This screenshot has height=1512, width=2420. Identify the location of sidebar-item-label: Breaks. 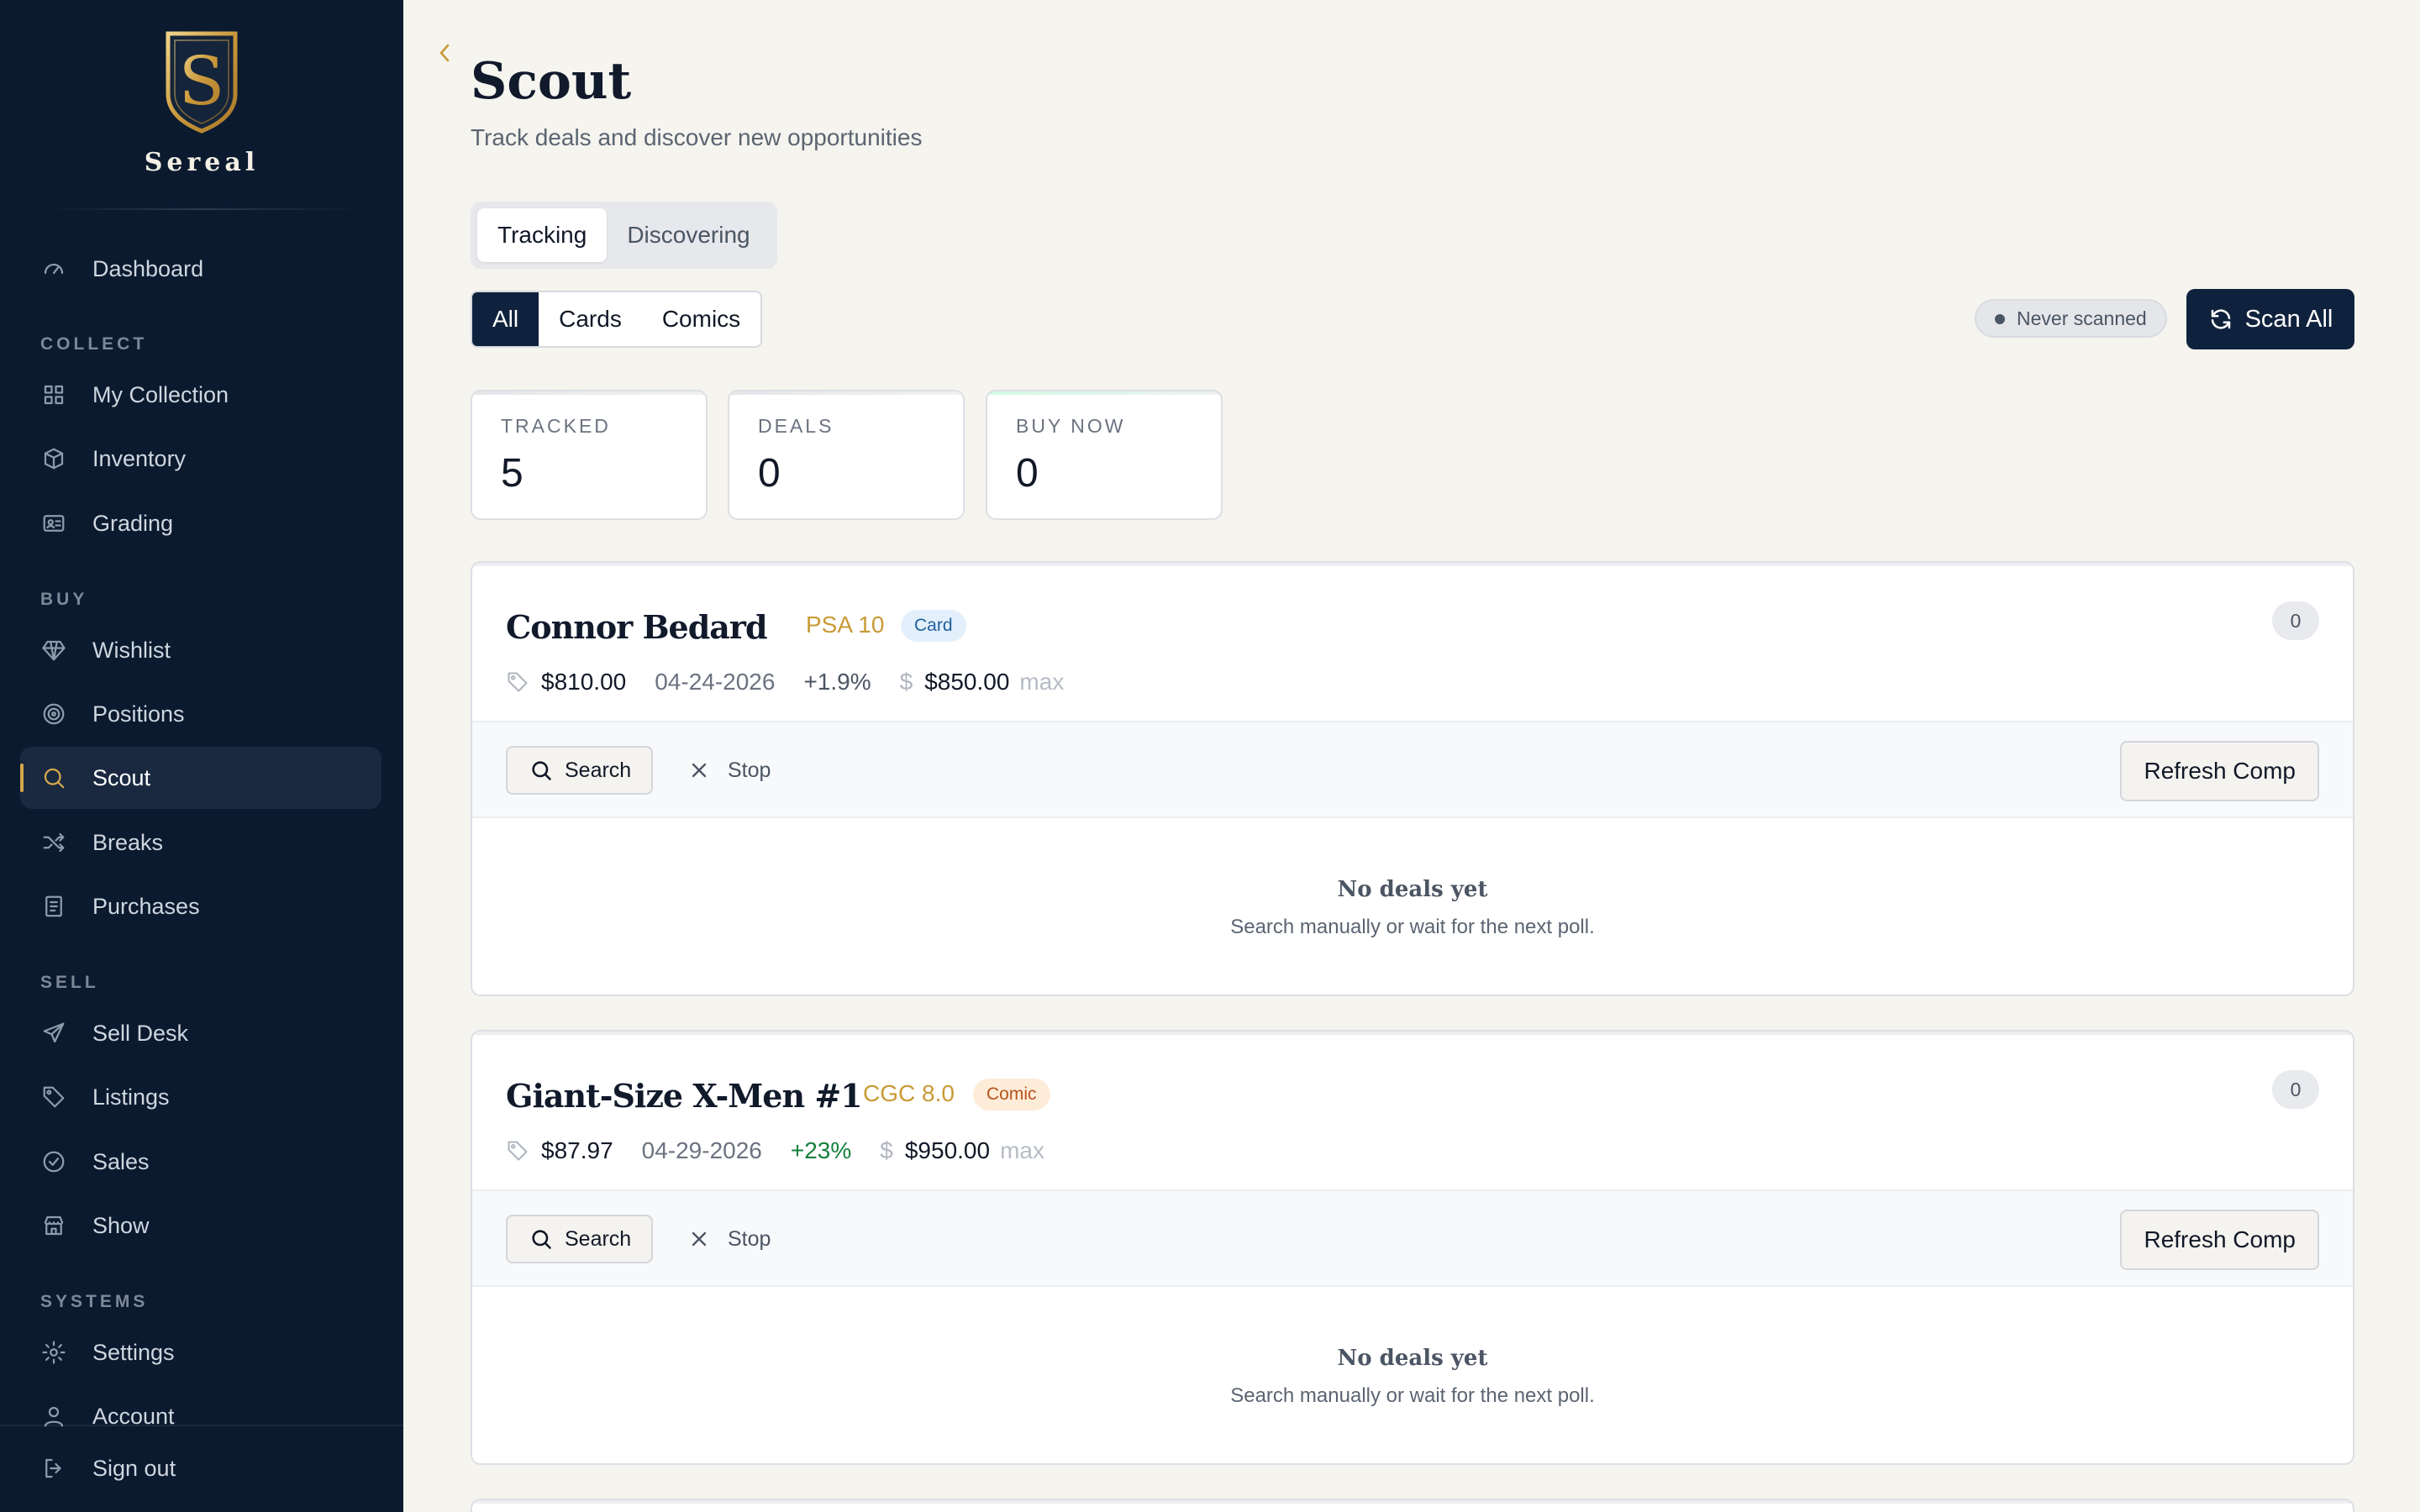
(128, 842).